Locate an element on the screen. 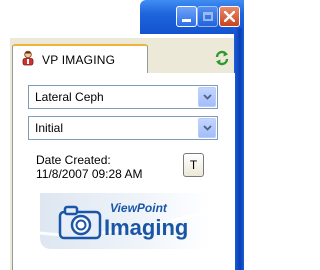 This screenshot has height=270, width=320. minimize-icon is located at coordinates (186, 16).